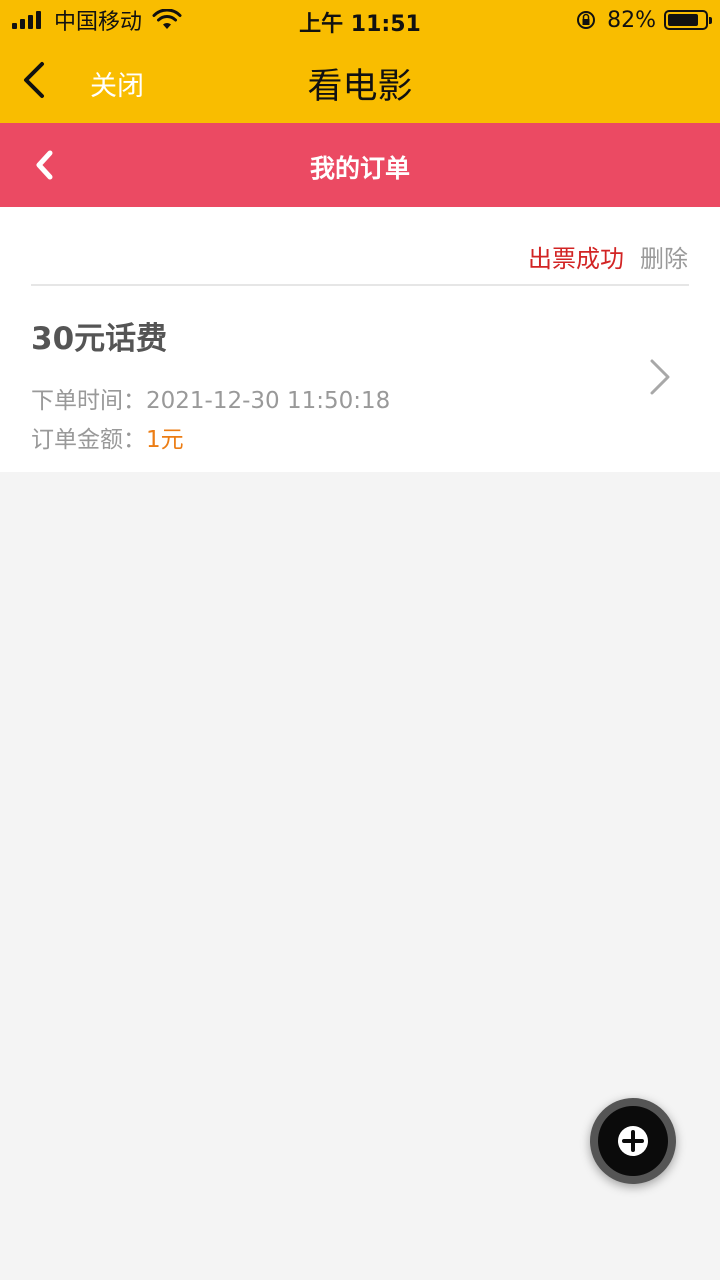 This screenshot has width=720, height=1280. Describe the element at coordinates (631, 20) in the screenshot. I see `battery-percent: 82%` at that location.